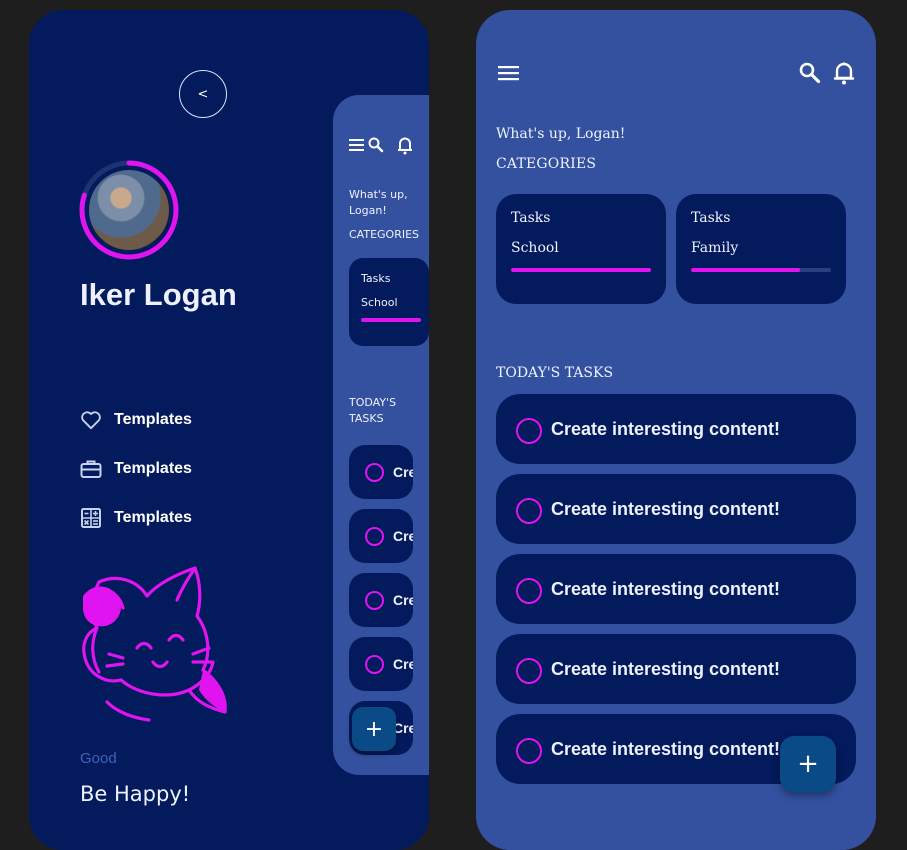 The width and height of the screenshot is (907, 850). Describe the element at coordinates (389, 147) in the screenshot. I see `mini-toolbar` at that location.